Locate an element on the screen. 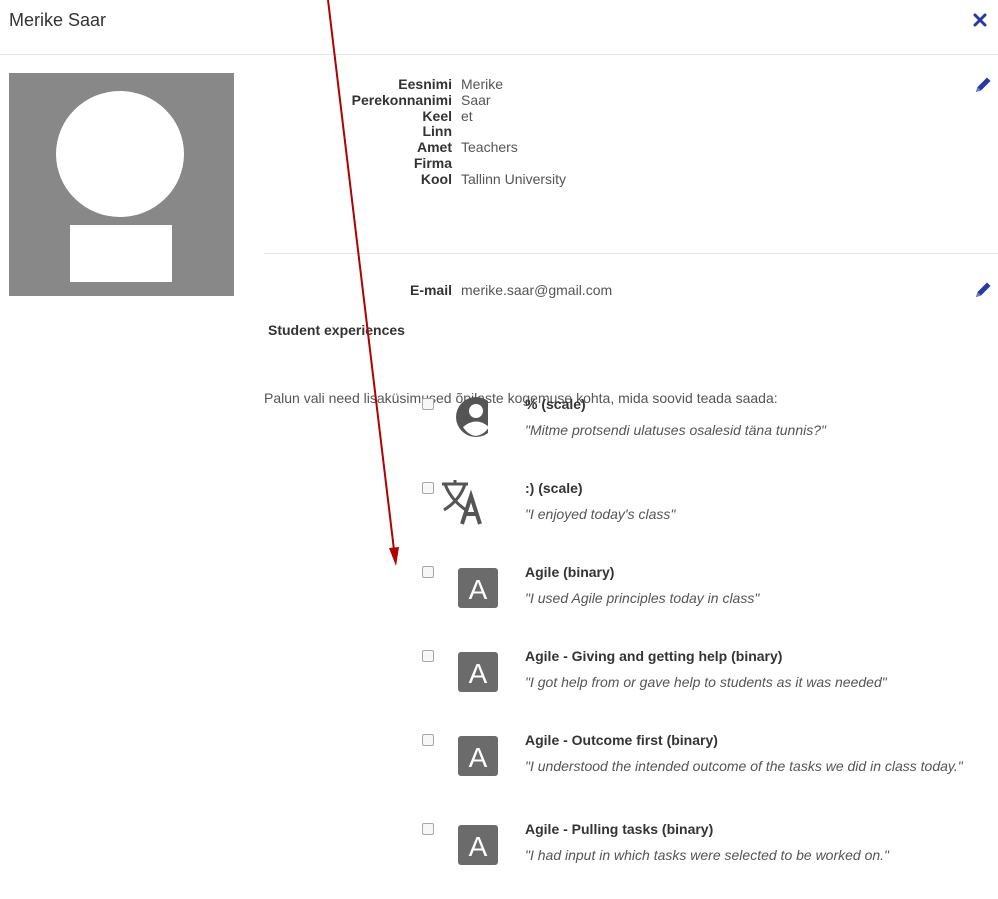  experience-name: % (scale) is located at coordinates (555, 404).